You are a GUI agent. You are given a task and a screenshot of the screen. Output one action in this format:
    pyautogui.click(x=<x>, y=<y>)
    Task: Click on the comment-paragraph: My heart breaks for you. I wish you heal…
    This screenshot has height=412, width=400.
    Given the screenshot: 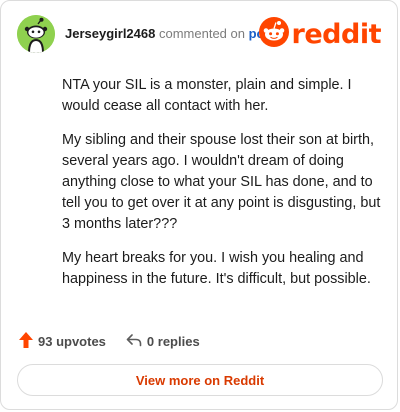 What is the action you would take?
    pyautogui.click(x=216, y=268)
    